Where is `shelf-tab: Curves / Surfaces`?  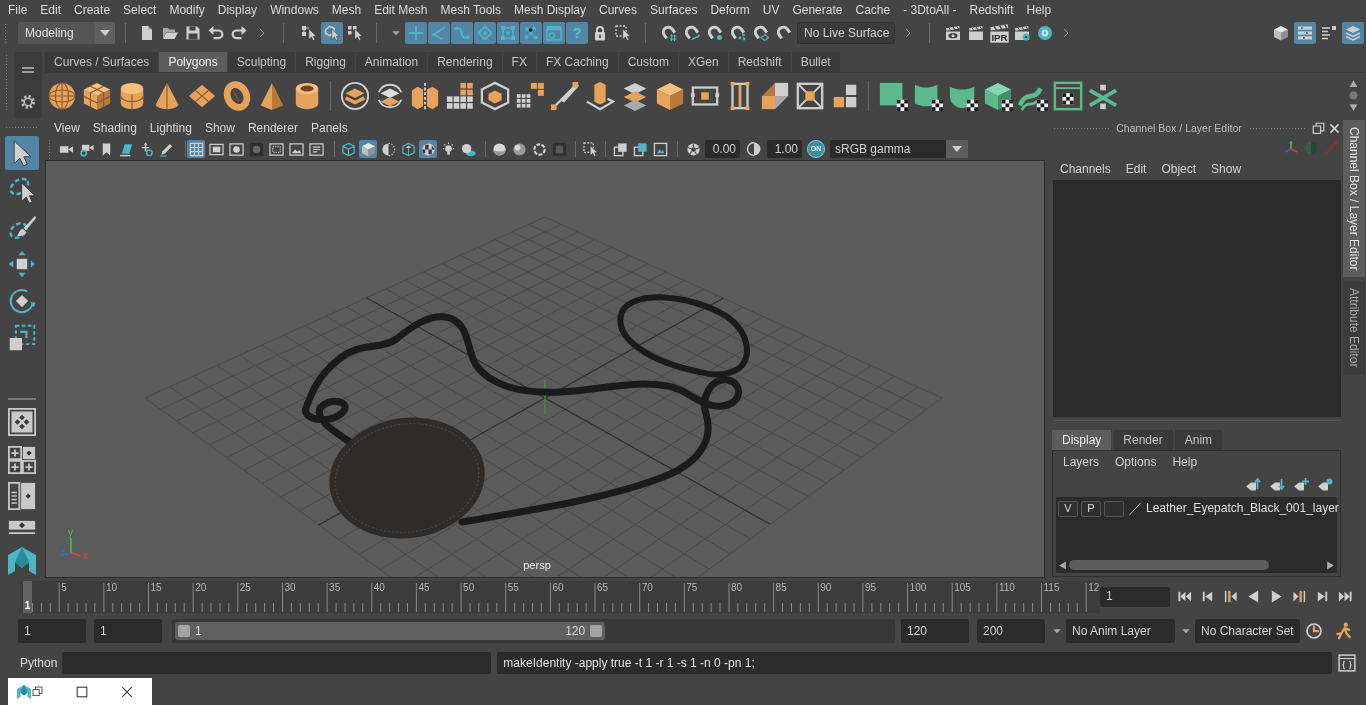 shelf-tab: Curves / Surfaces is located at coordinates (102, 62).